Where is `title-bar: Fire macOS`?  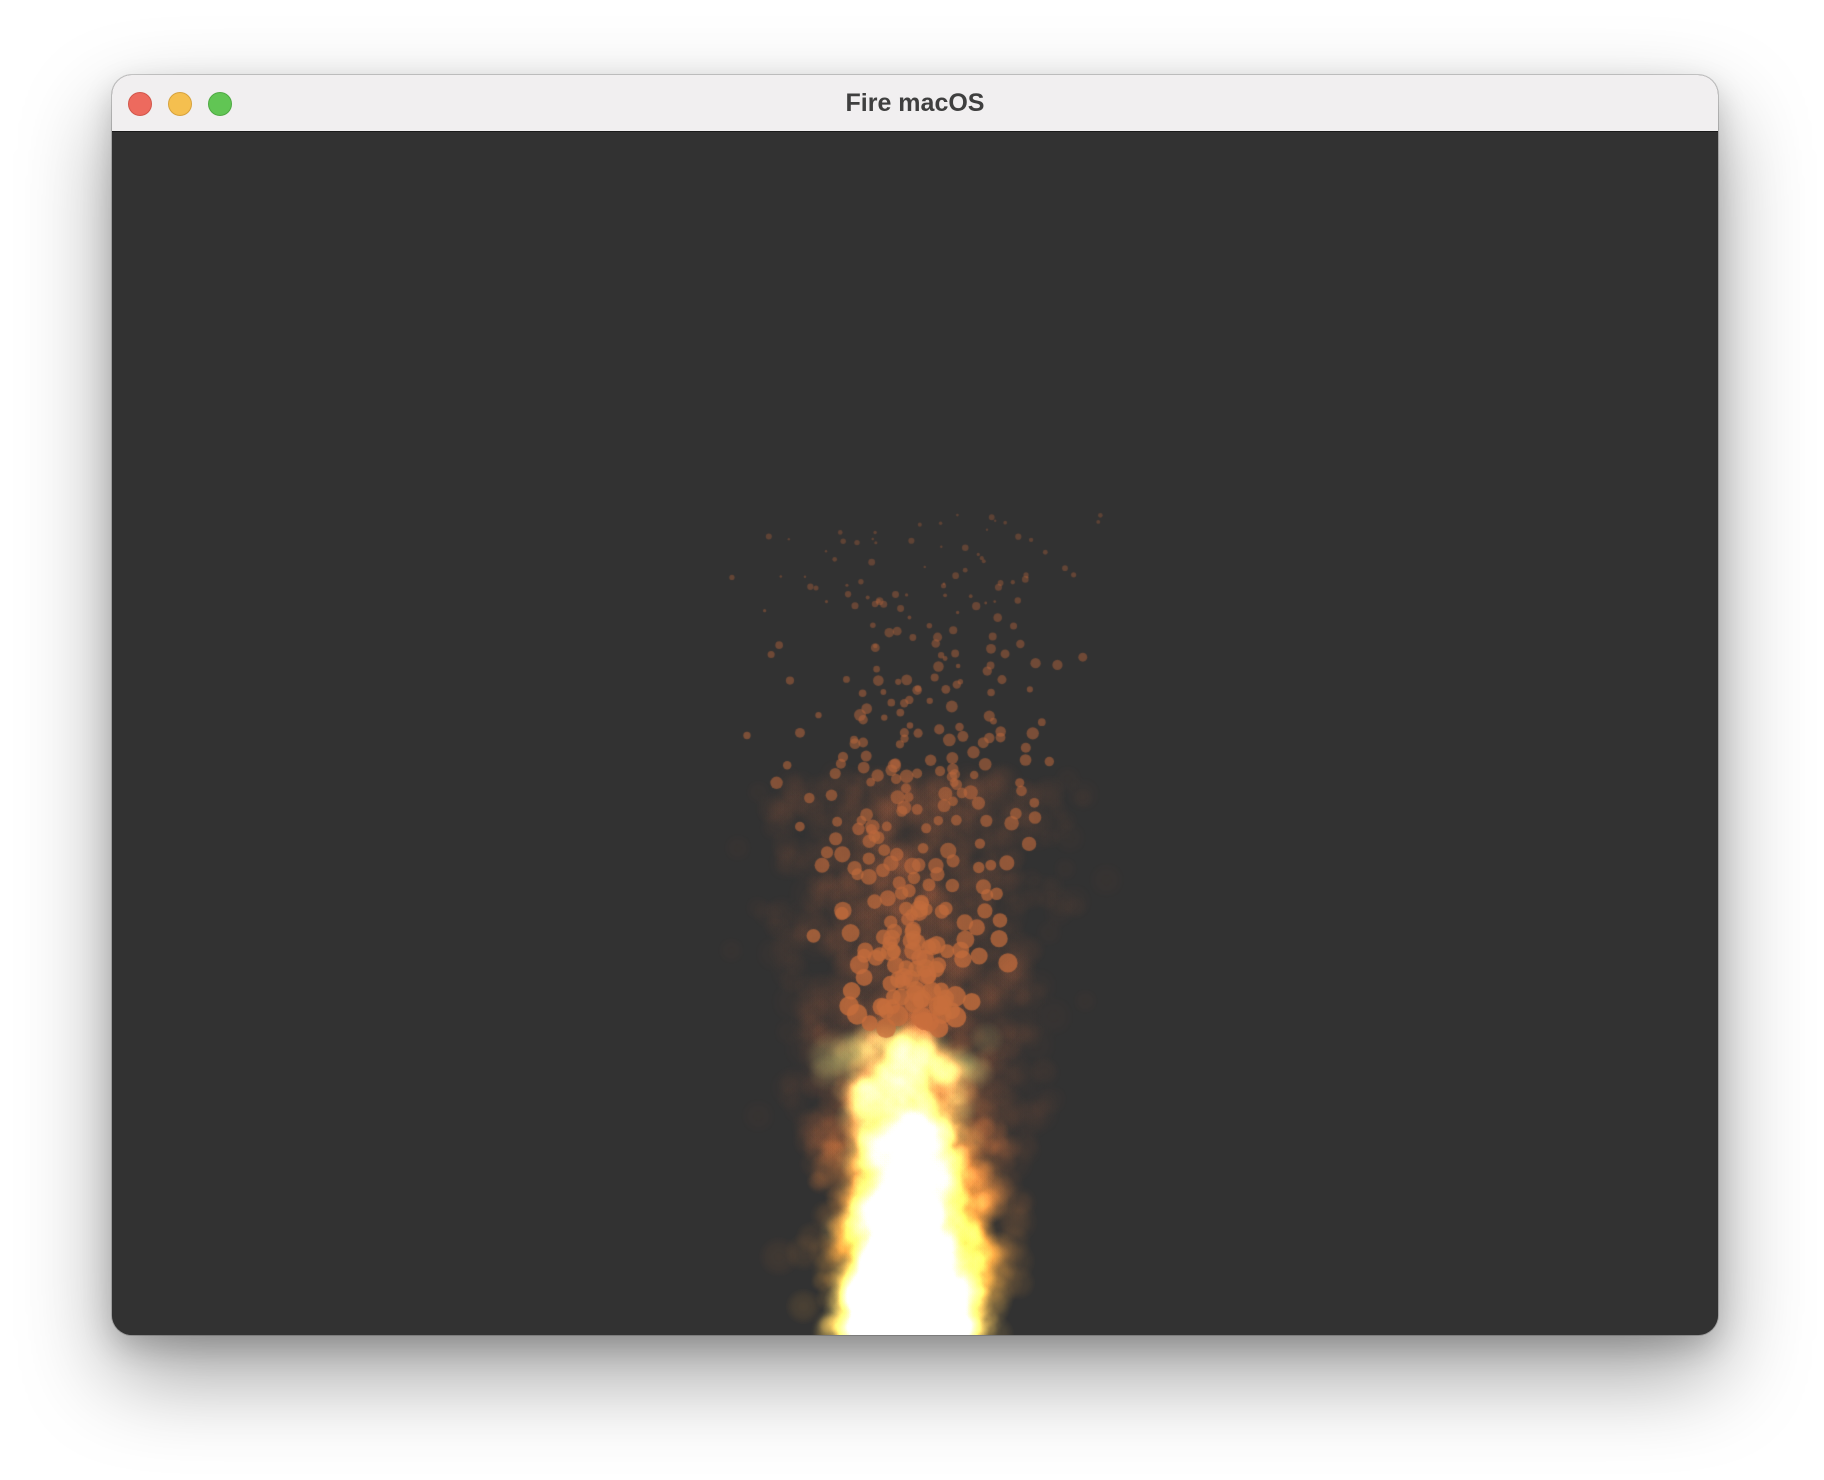
title-bar: Fire macOS is located at coordinates (915, 103).